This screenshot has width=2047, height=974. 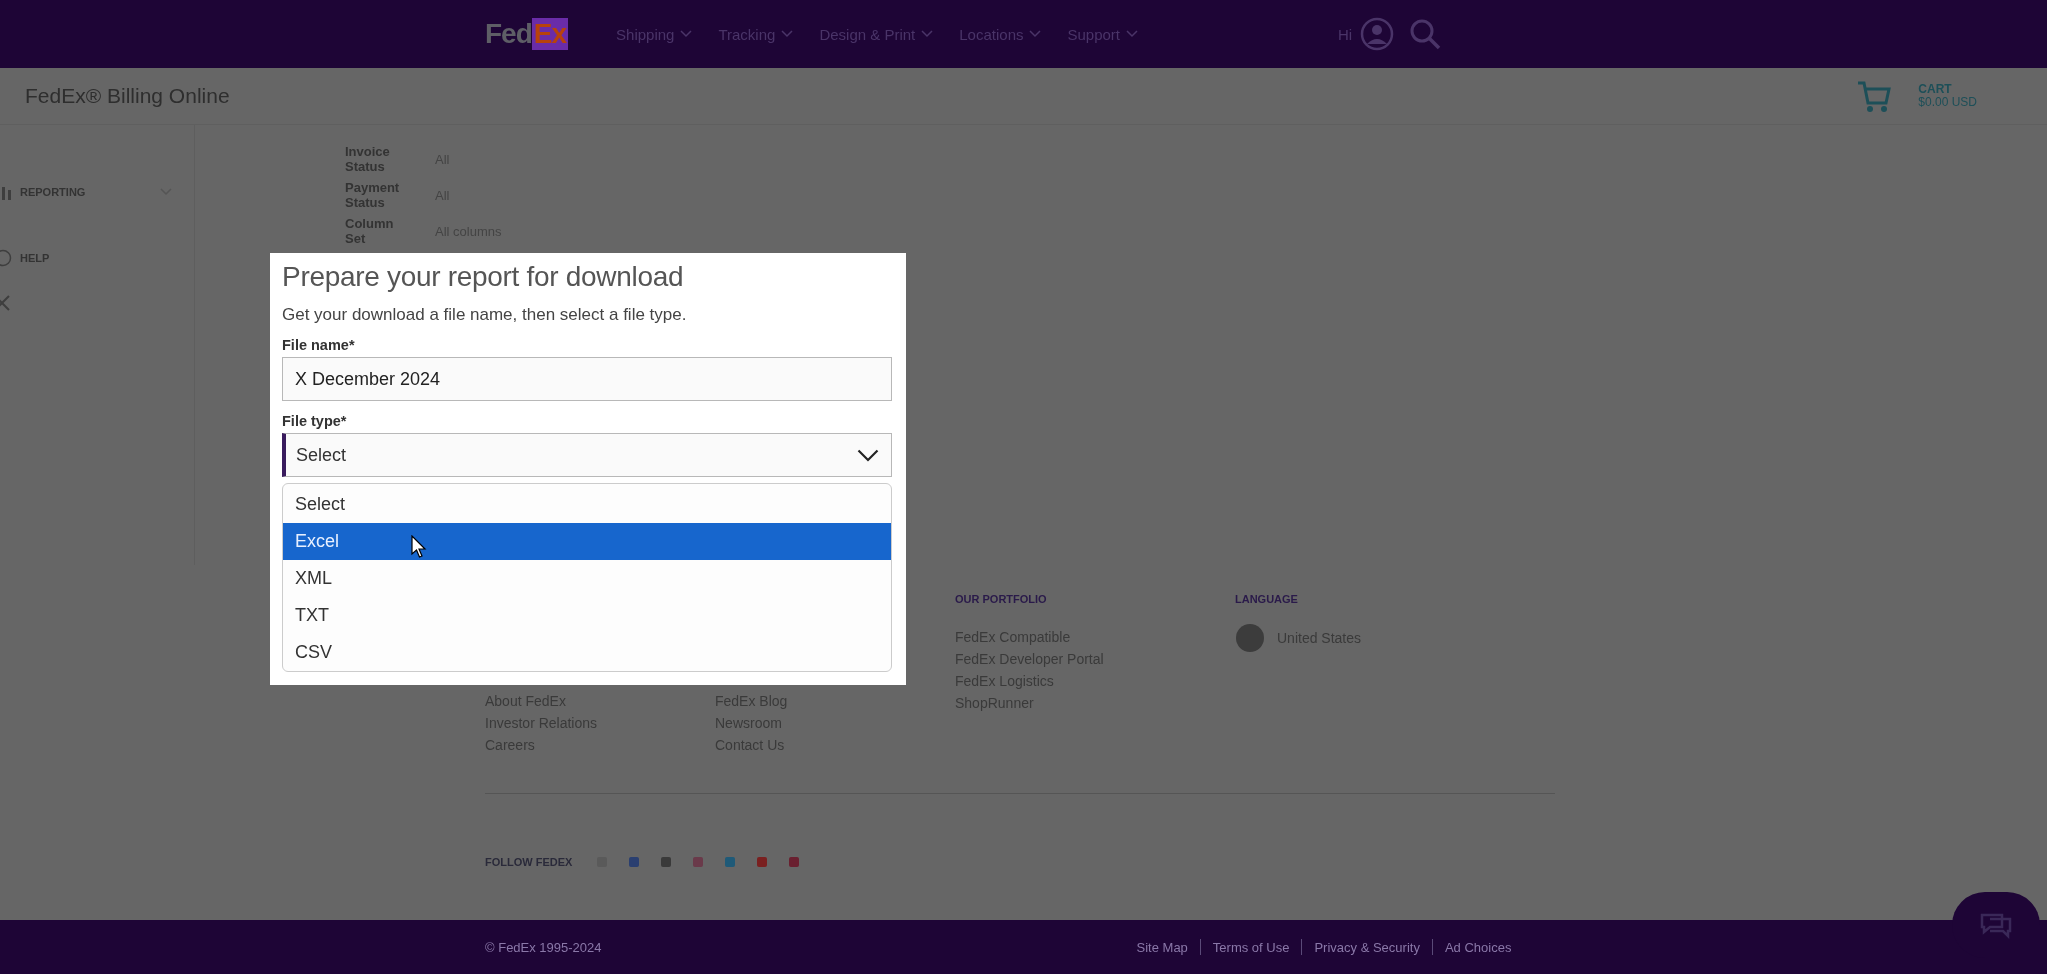 What do you see at coordinates (587, 455) in the screenshot?
I see `file-type-dropdown: Select` at bounding box center [587, 455].